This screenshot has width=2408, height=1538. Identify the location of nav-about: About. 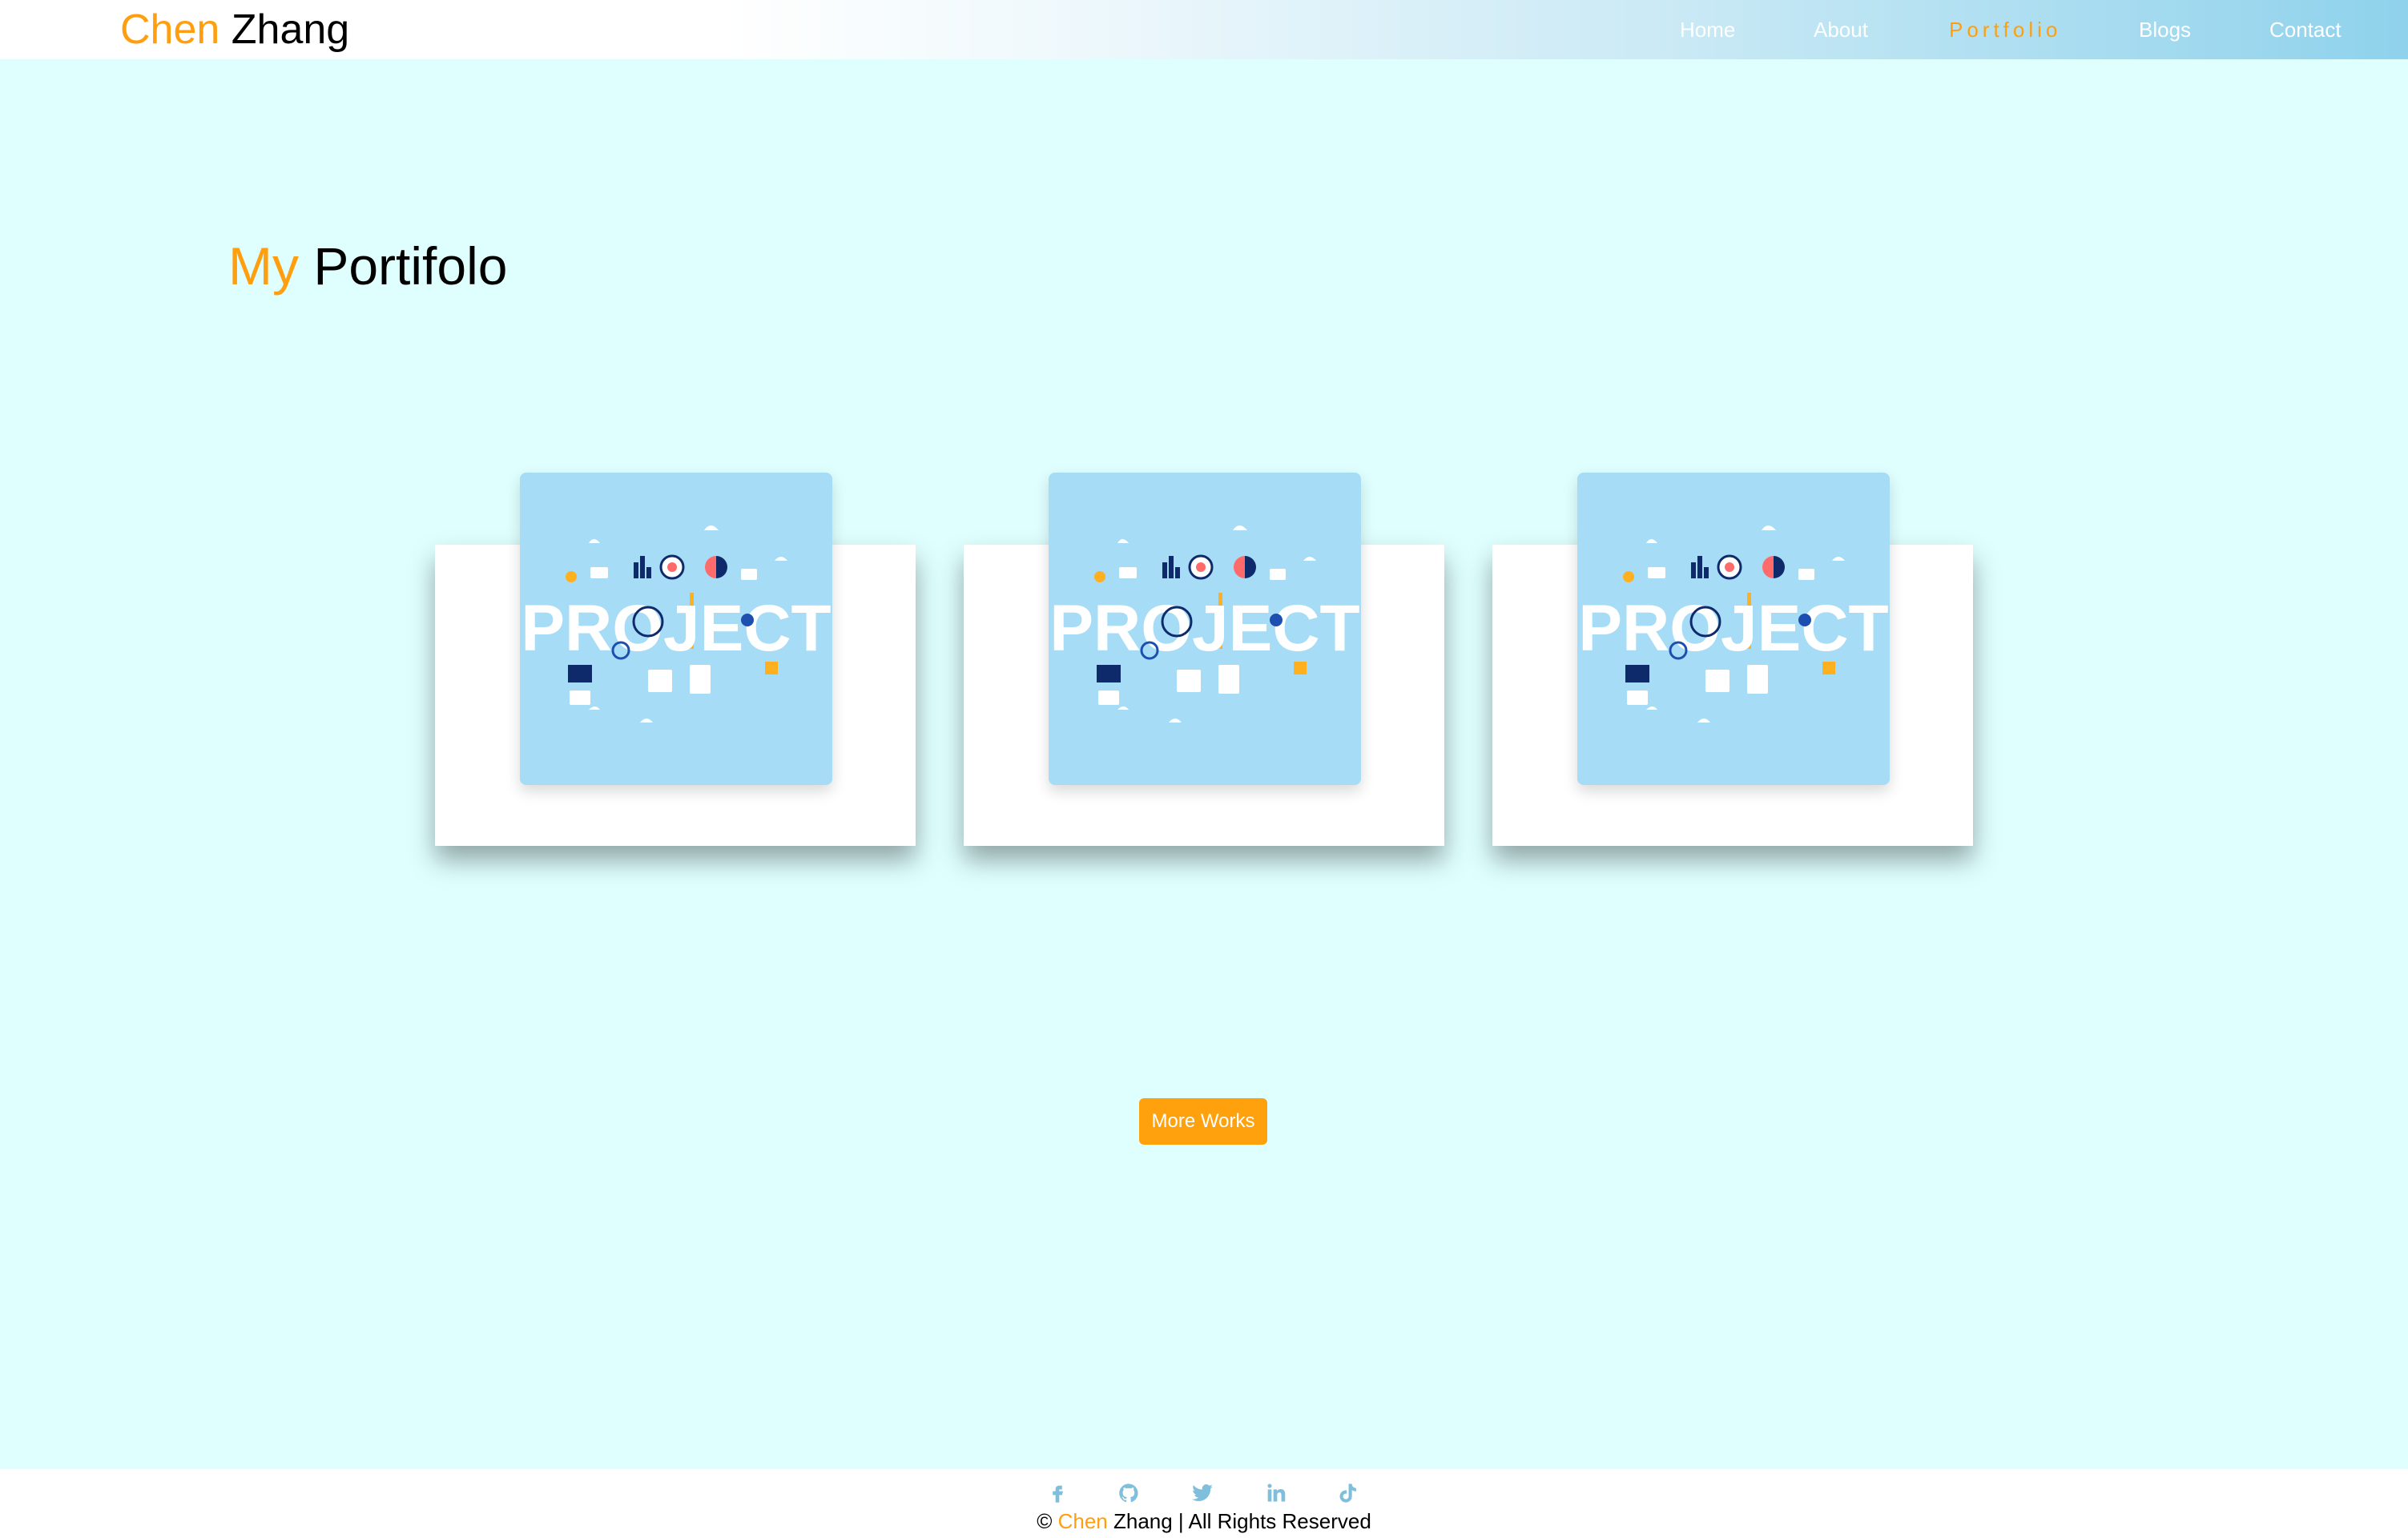
(1841, 30).